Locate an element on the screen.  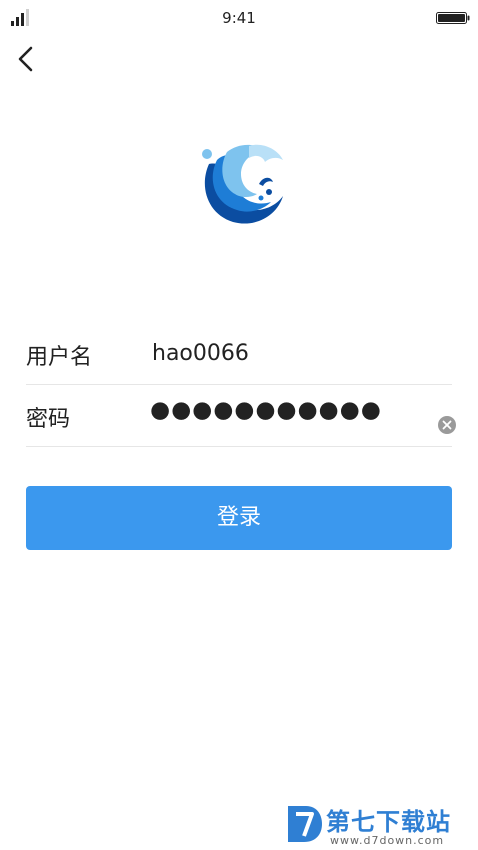
username-row: 用户名 is located at coordinates (239, 353).